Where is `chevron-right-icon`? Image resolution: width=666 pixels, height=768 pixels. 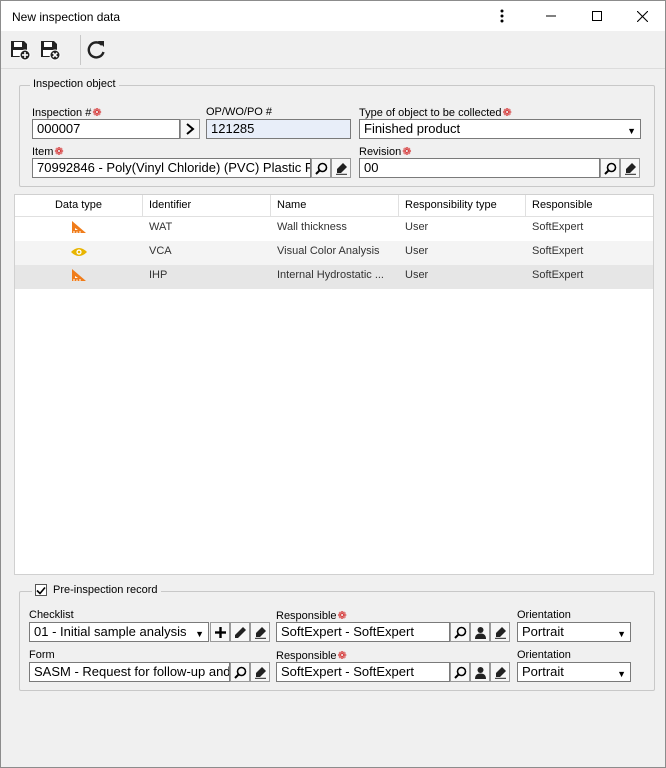 chevron-right-icon is located at coordinates (190, 129).